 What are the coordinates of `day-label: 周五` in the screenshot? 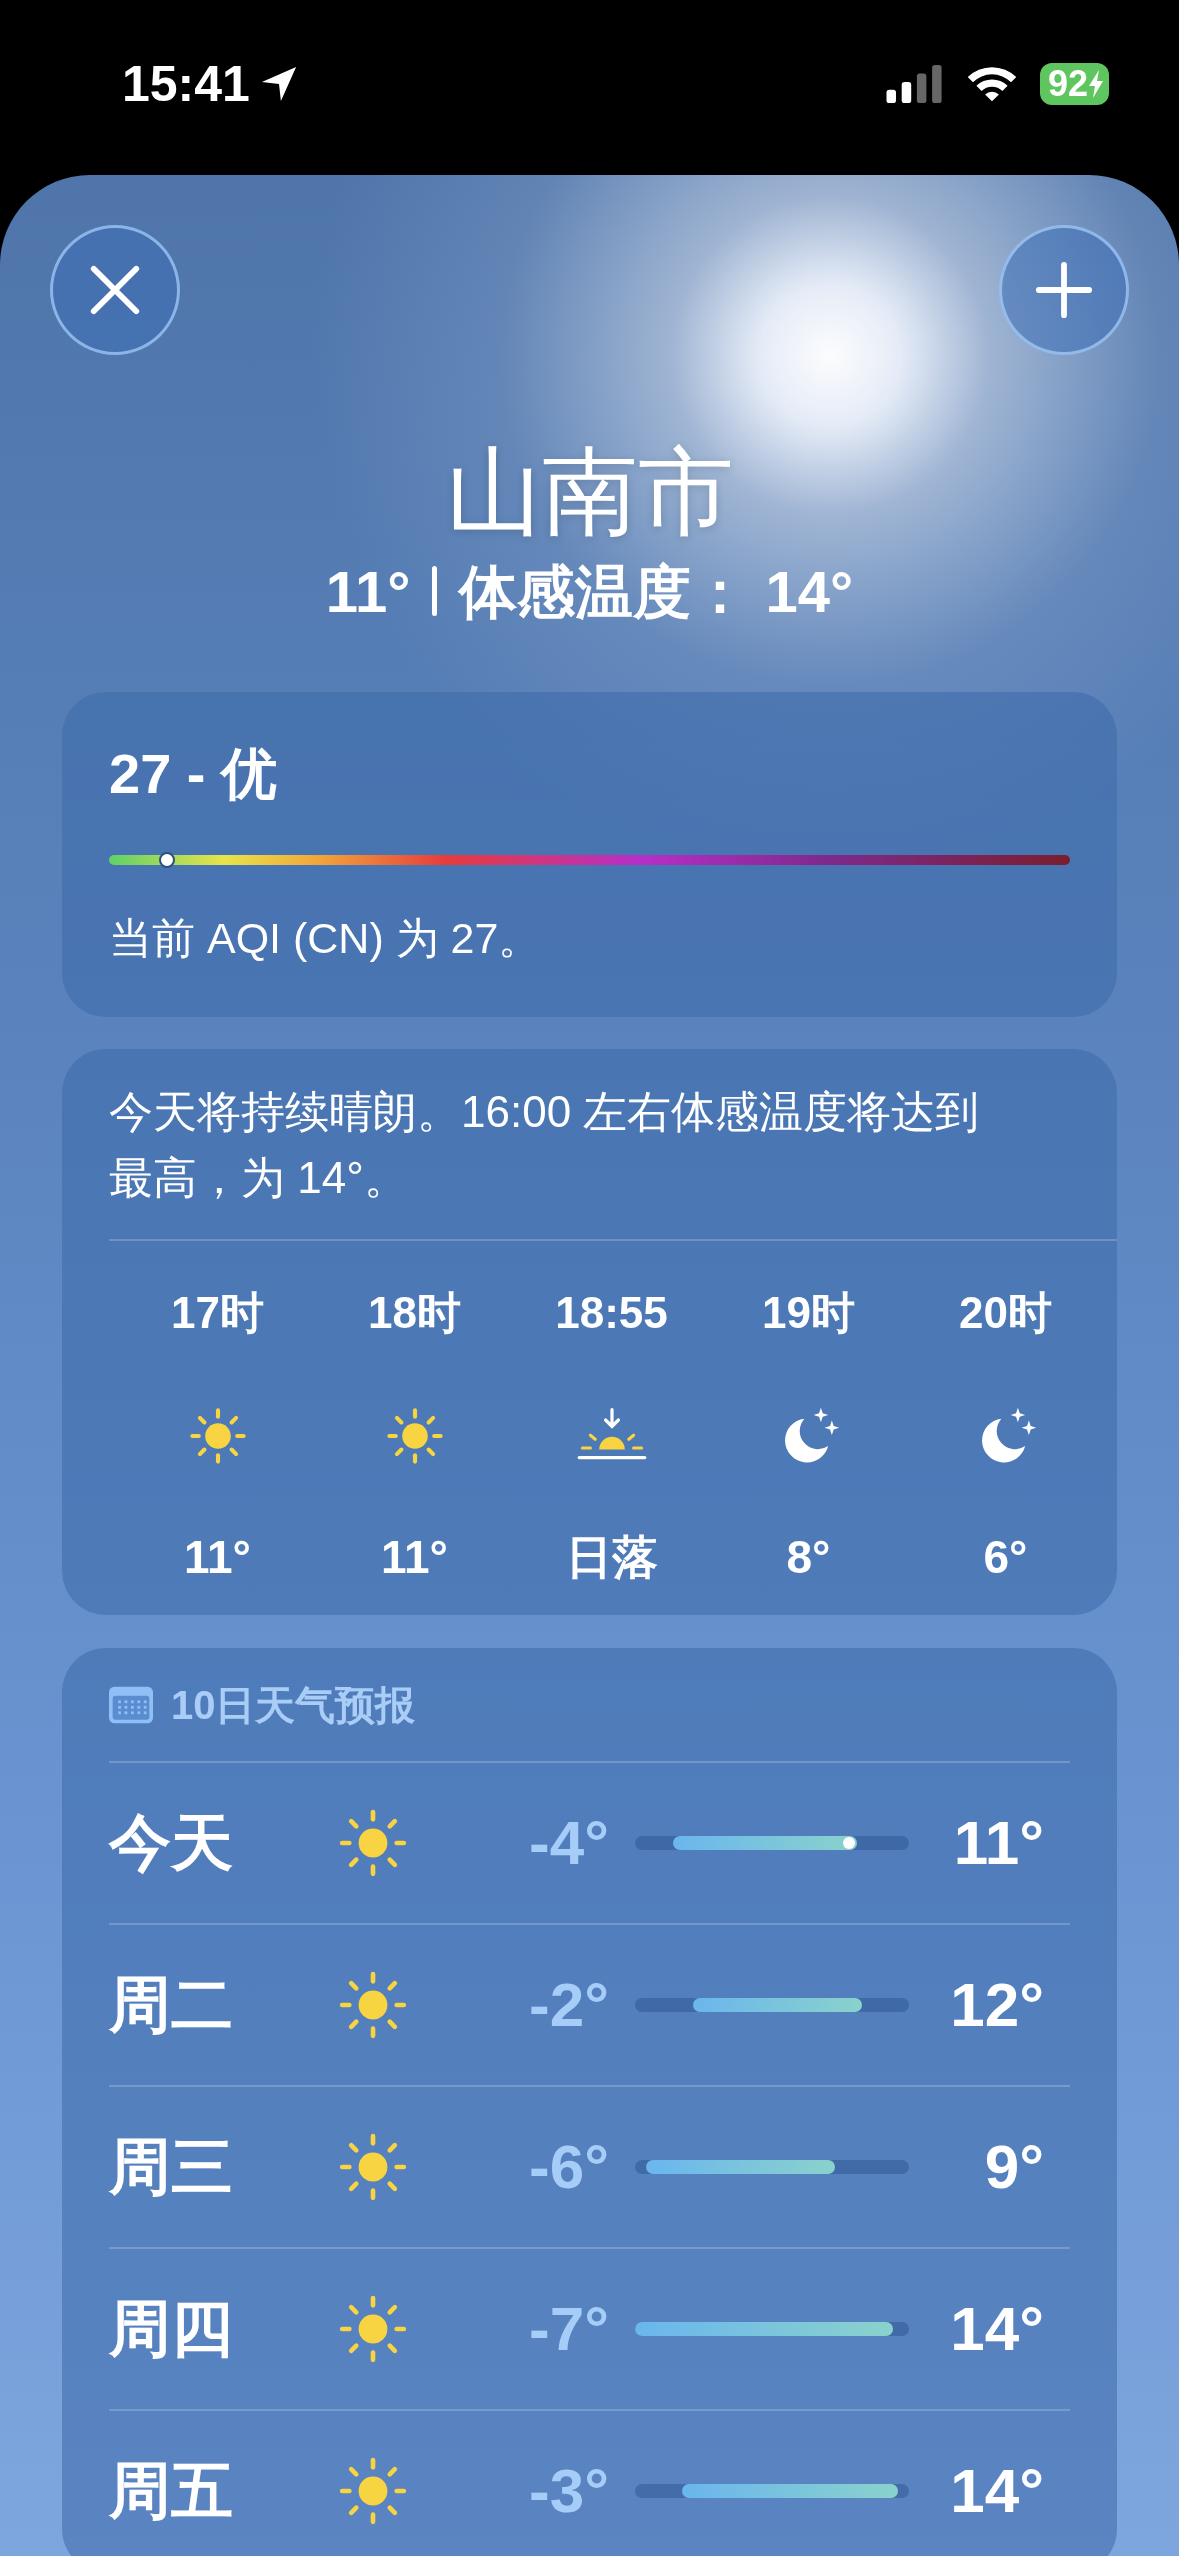 It's located at (171, 2490).